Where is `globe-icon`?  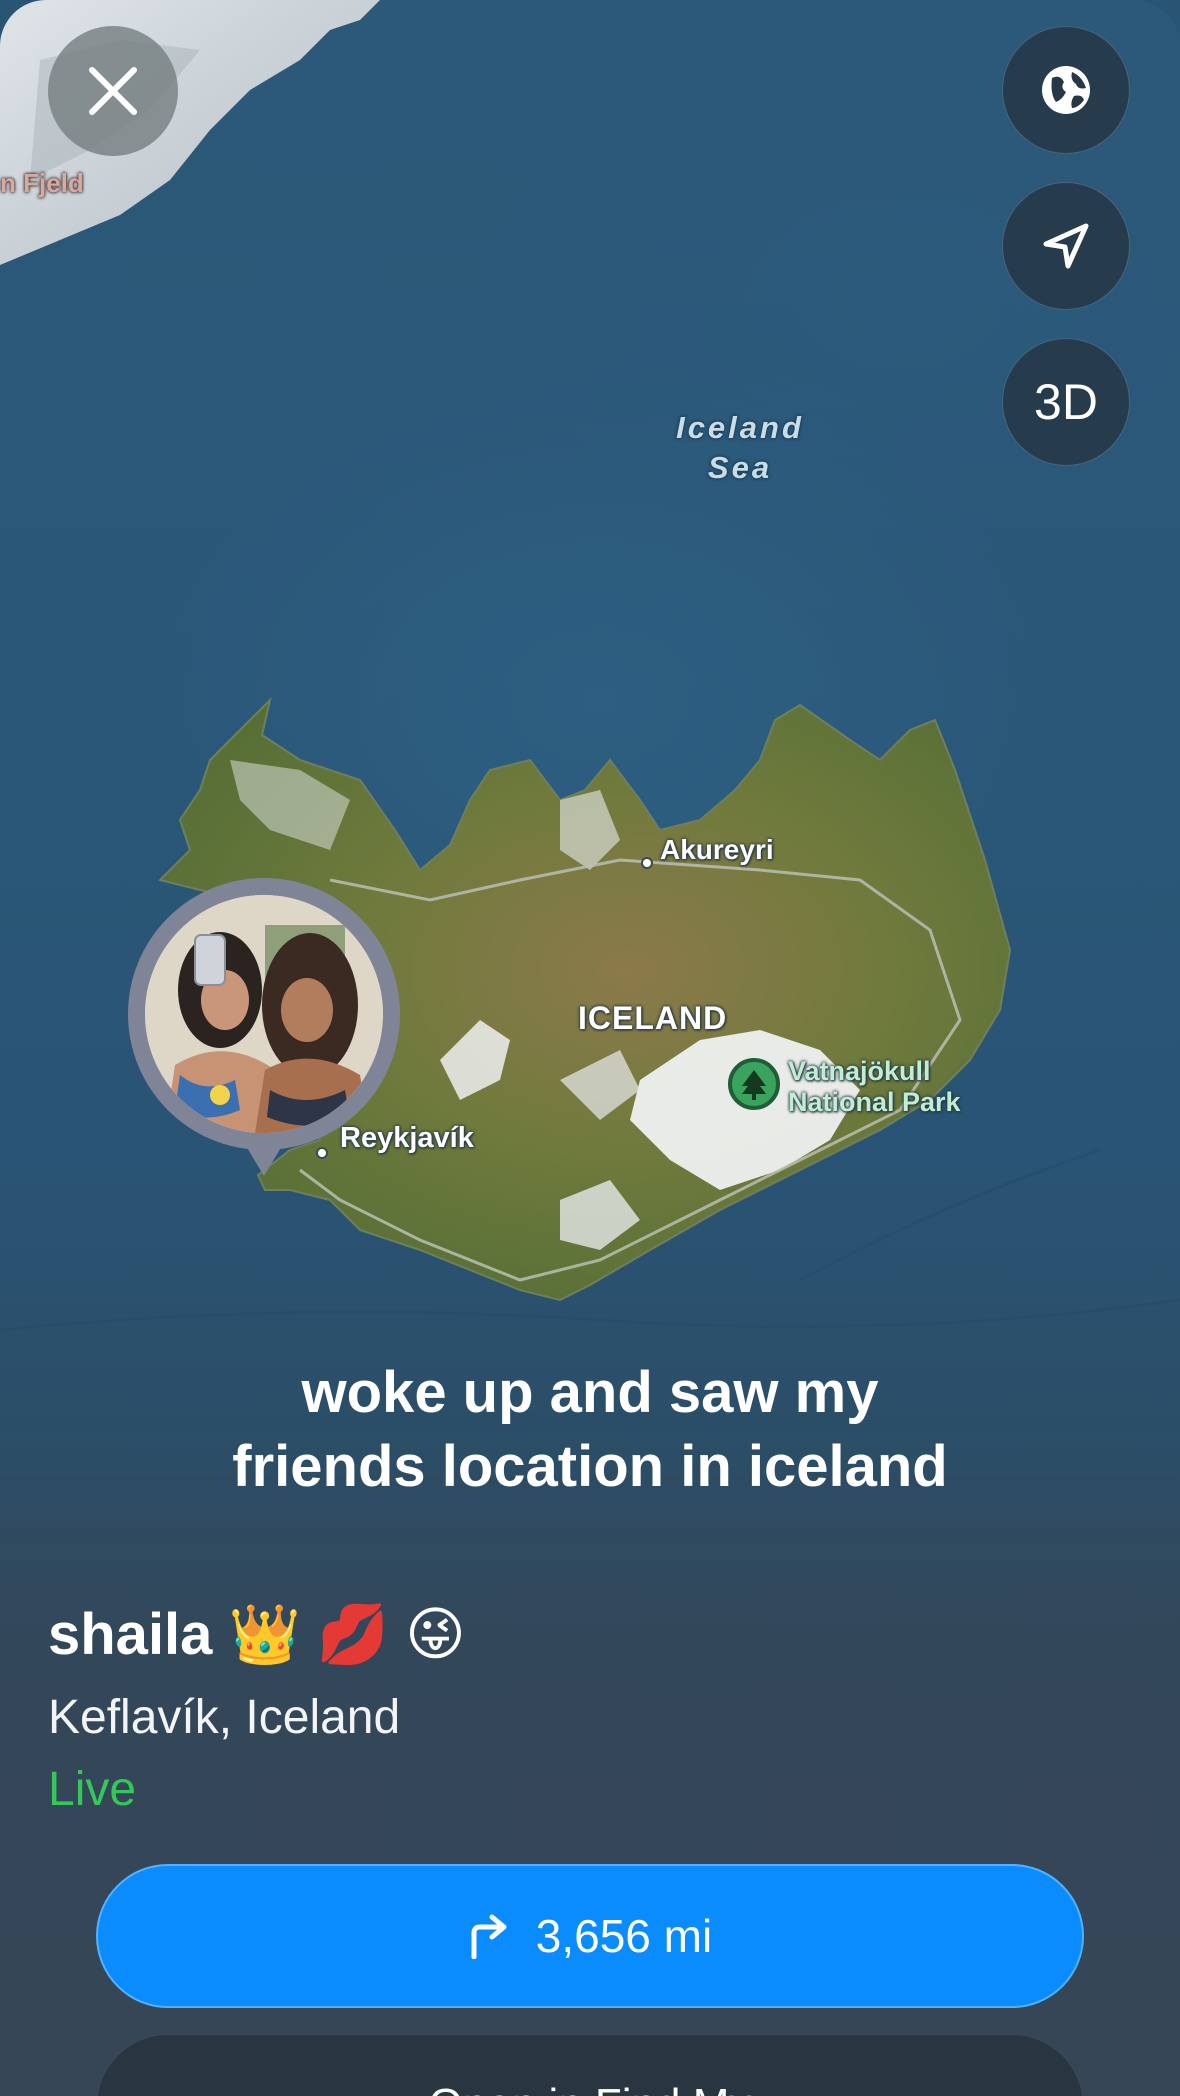 globe-icon is located at coordinates (1066, 90).